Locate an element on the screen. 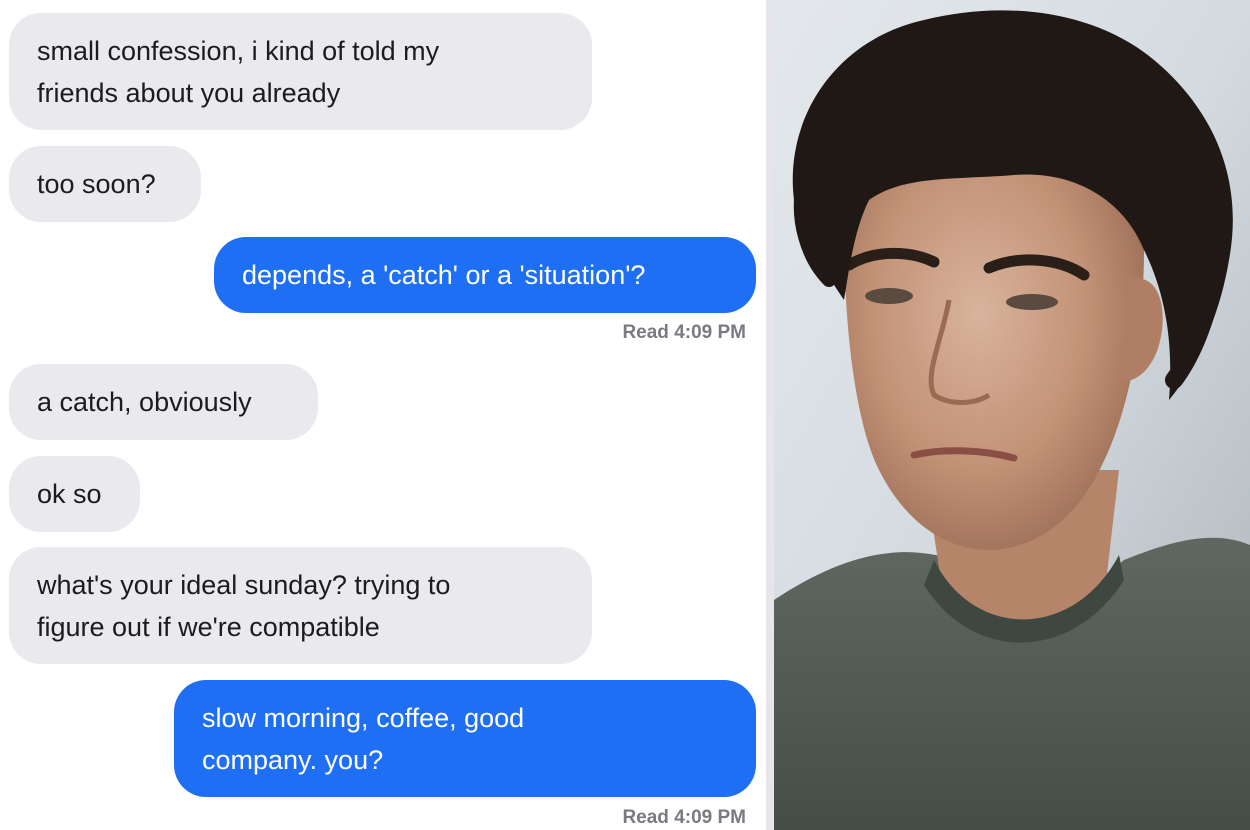 The image size is (1250, 830). incoming-message-bubble: a catch, obviously is located at coordinates (163, 402).